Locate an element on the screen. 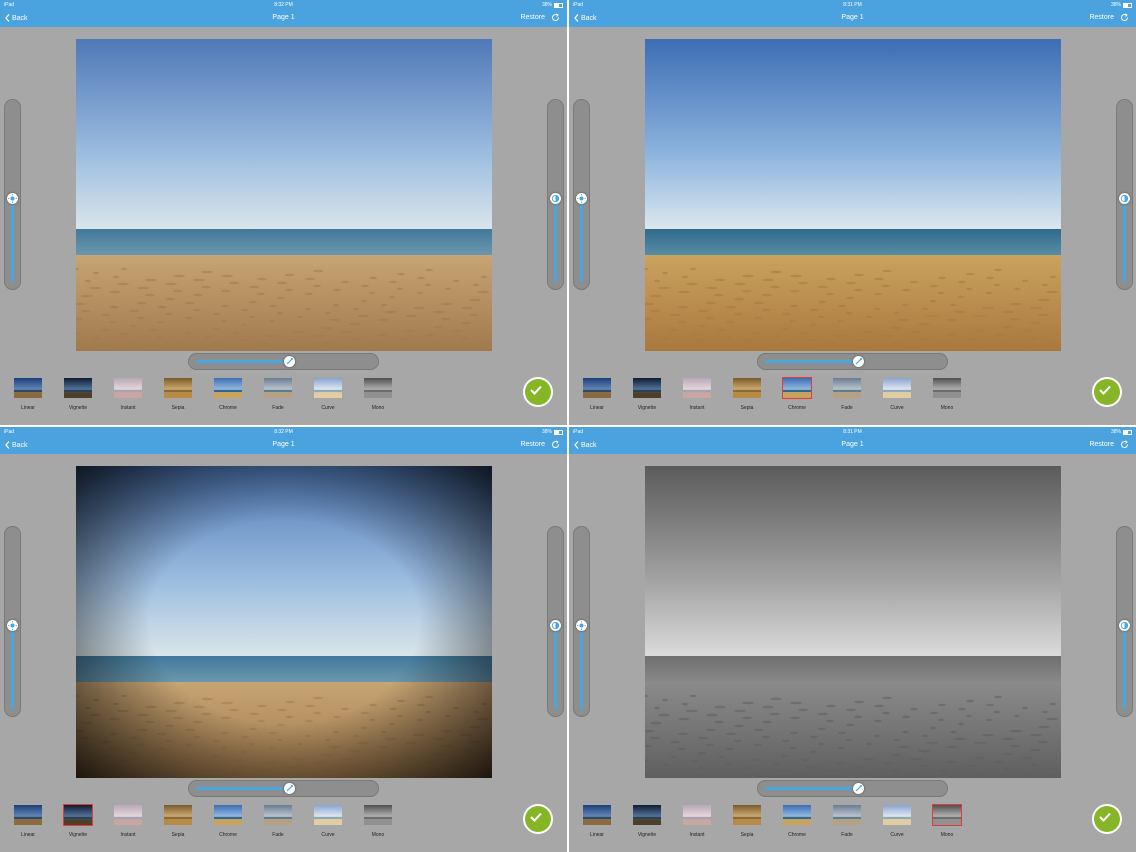 The height and width of the screenshot is (852, 1136). status-time: 8:31 PM is located at coordinates (852, 432).